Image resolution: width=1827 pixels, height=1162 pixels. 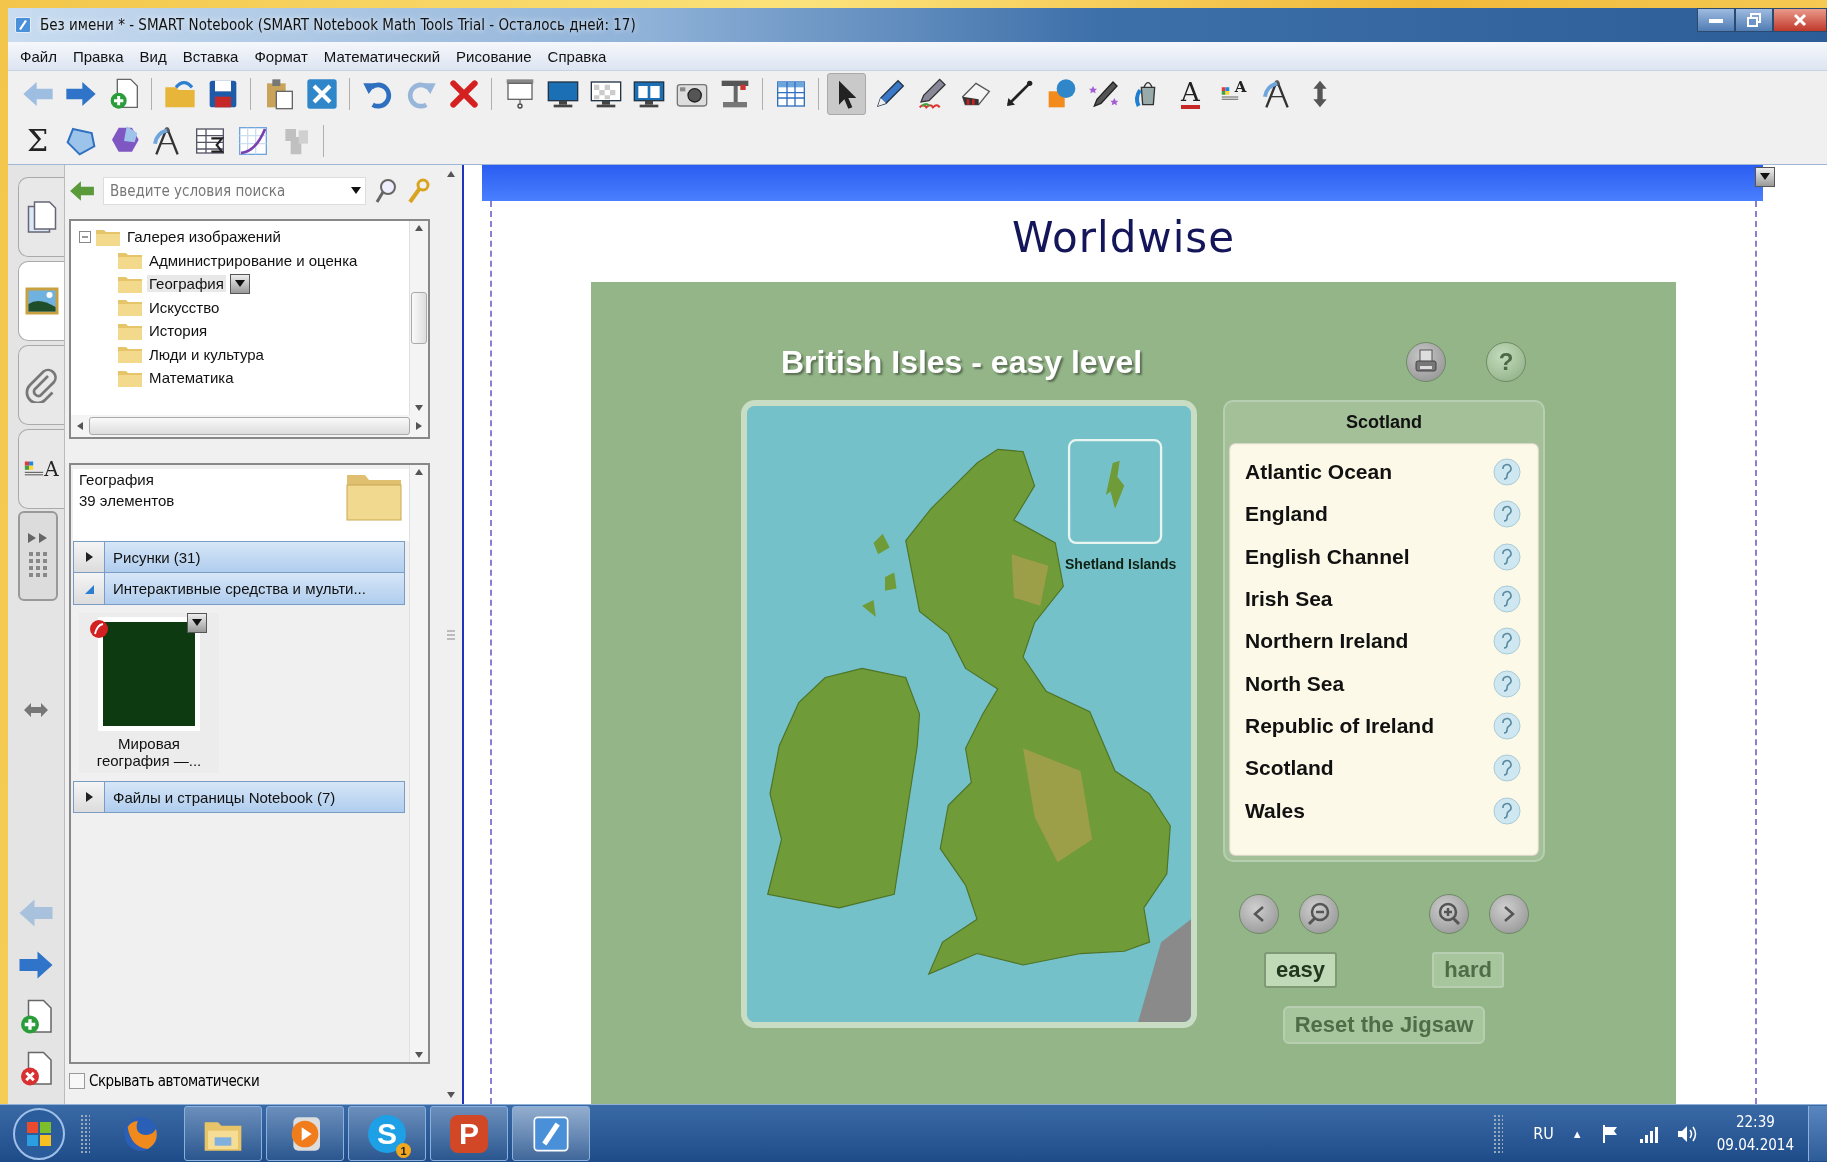 I want to click on expand-panel-button, so click(x=38, y=556).